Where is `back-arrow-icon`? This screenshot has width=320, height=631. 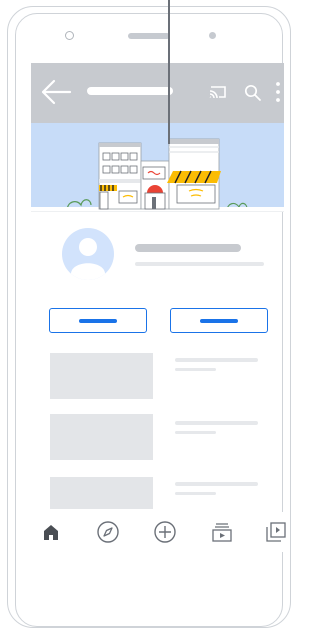
back-arrow-icon is located at coordinates (56, 92).